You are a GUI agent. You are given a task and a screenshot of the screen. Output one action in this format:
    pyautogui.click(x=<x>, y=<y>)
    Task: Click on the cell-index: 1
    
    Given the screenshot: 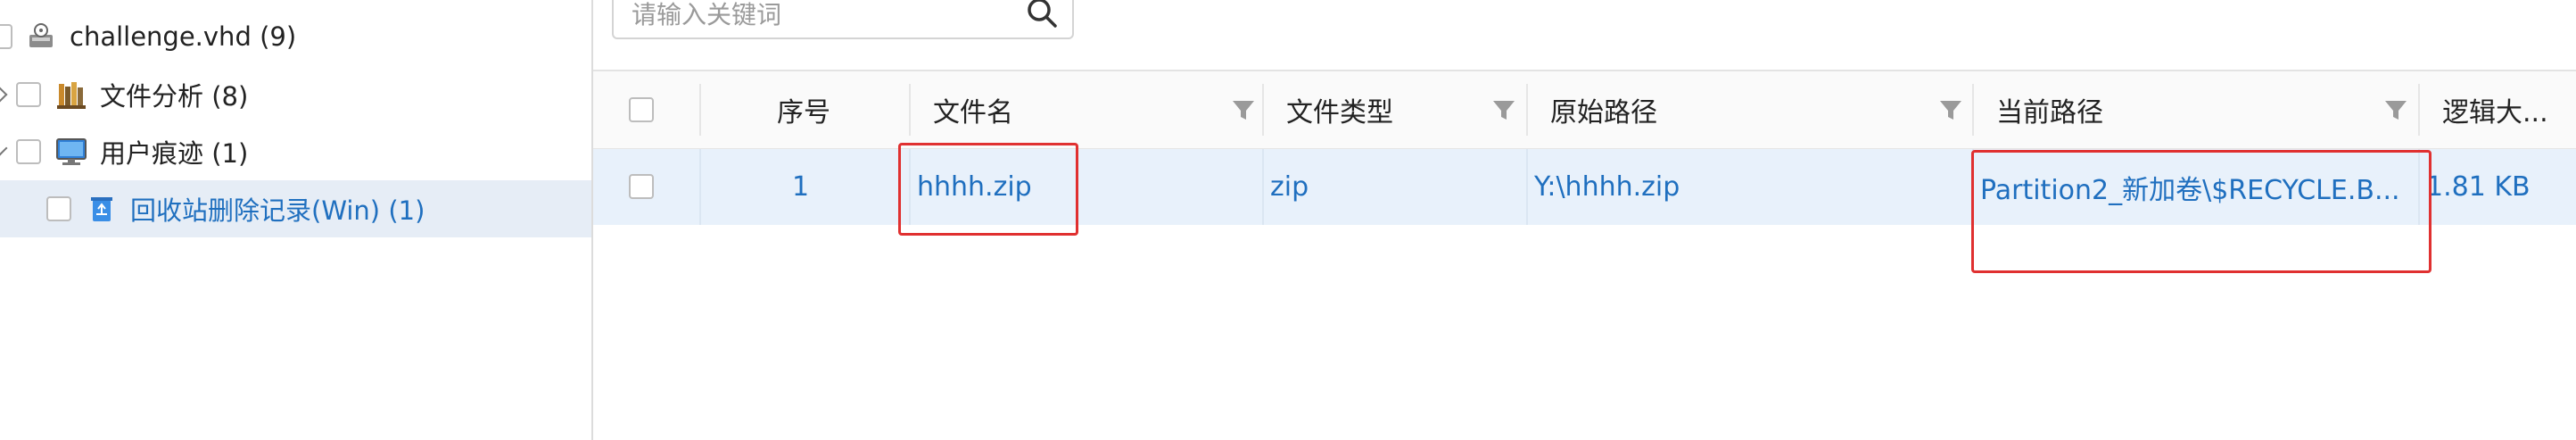 What is the action you would take?
    pyautogui.click(x=801, y=187)
    